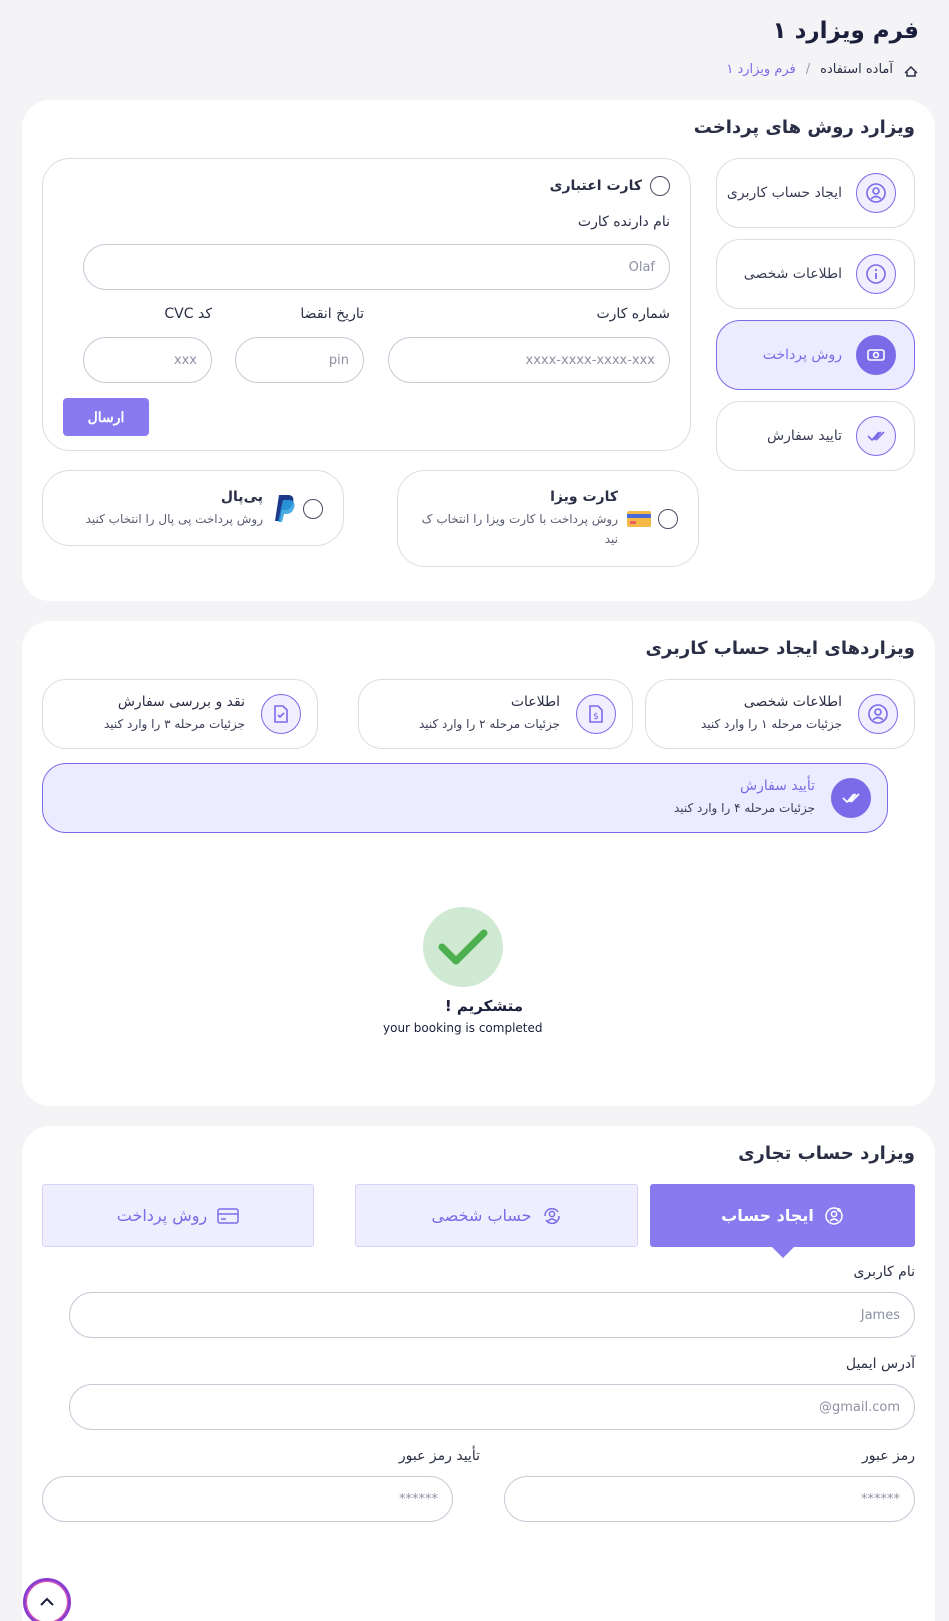 The image size is (949, 1621). What do you see at coordinates (623, 222) in the screenshot?
I see `card-holder-label: نام دارنده کارت` at bounding box center [623, 222].